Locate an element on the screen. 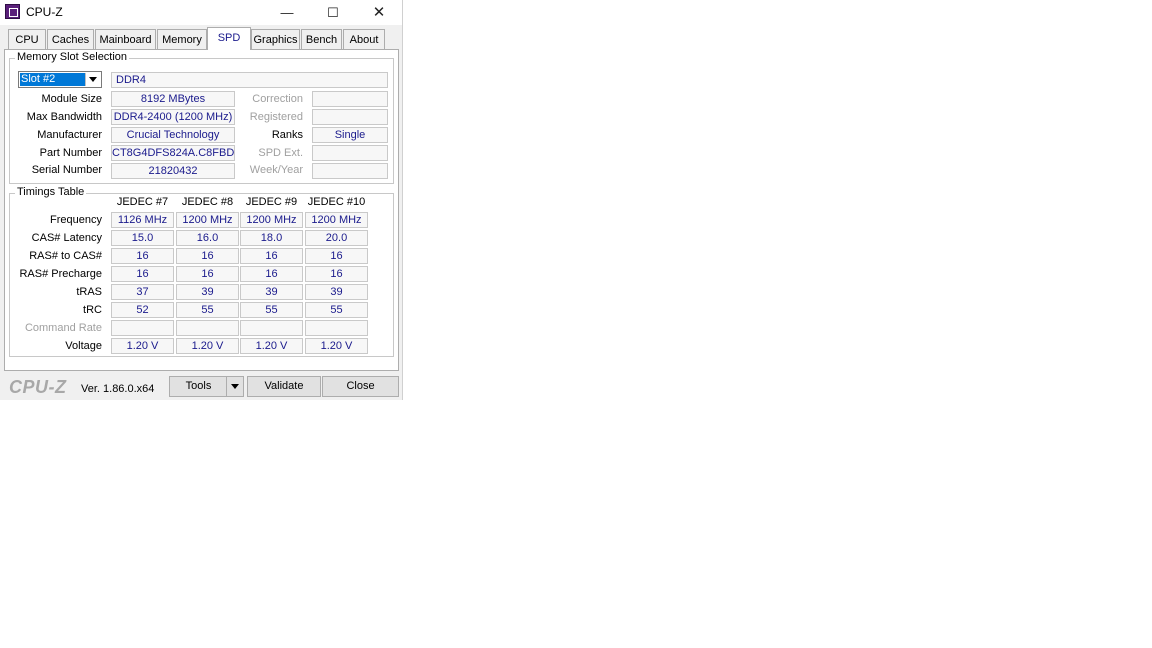  timing-row-label: tRAS is located at coordinates (89, 292).